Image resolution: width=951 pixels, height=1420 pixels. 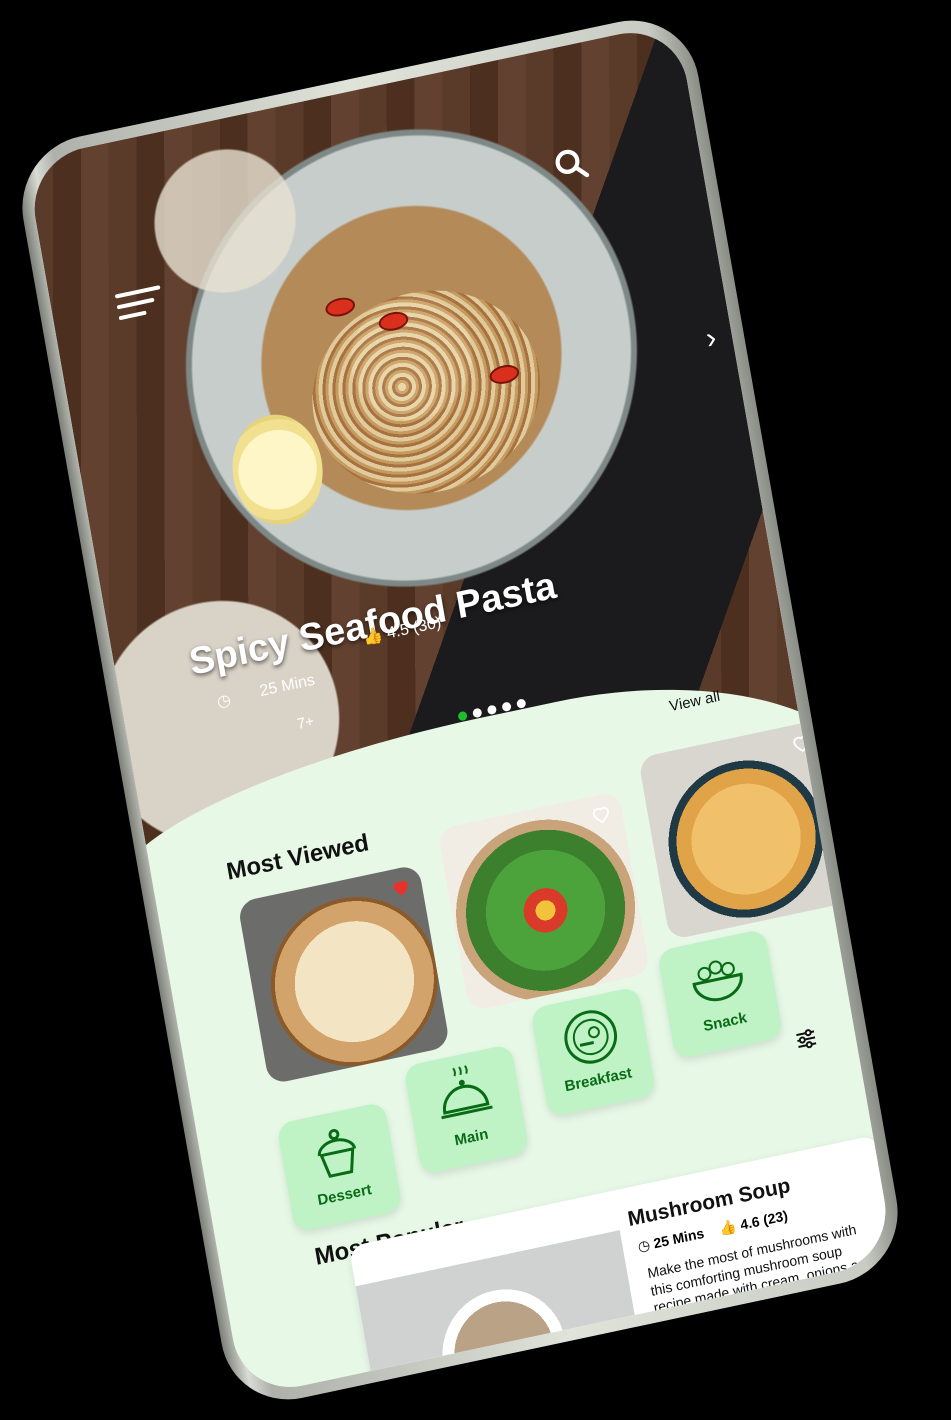 What do you see at coordinates (644, 1368) in the screenshot?
I see `home-icon` at bounding box center [644, 1368].